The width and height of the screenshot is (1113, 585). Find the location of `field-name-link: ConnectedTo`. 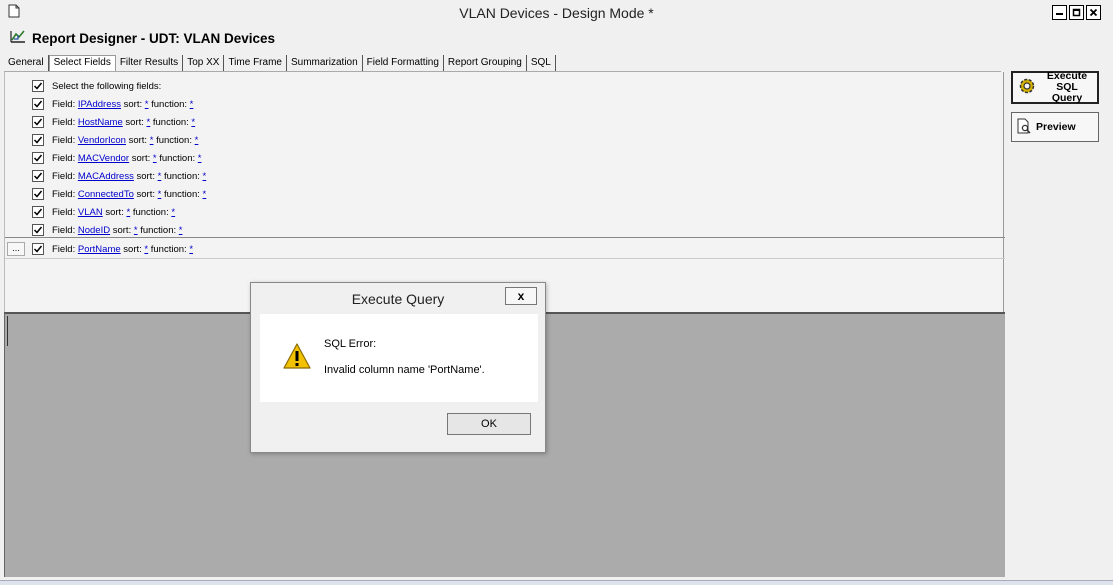

field-name-link: ConnectedTo is located at coordinates (106, 194).